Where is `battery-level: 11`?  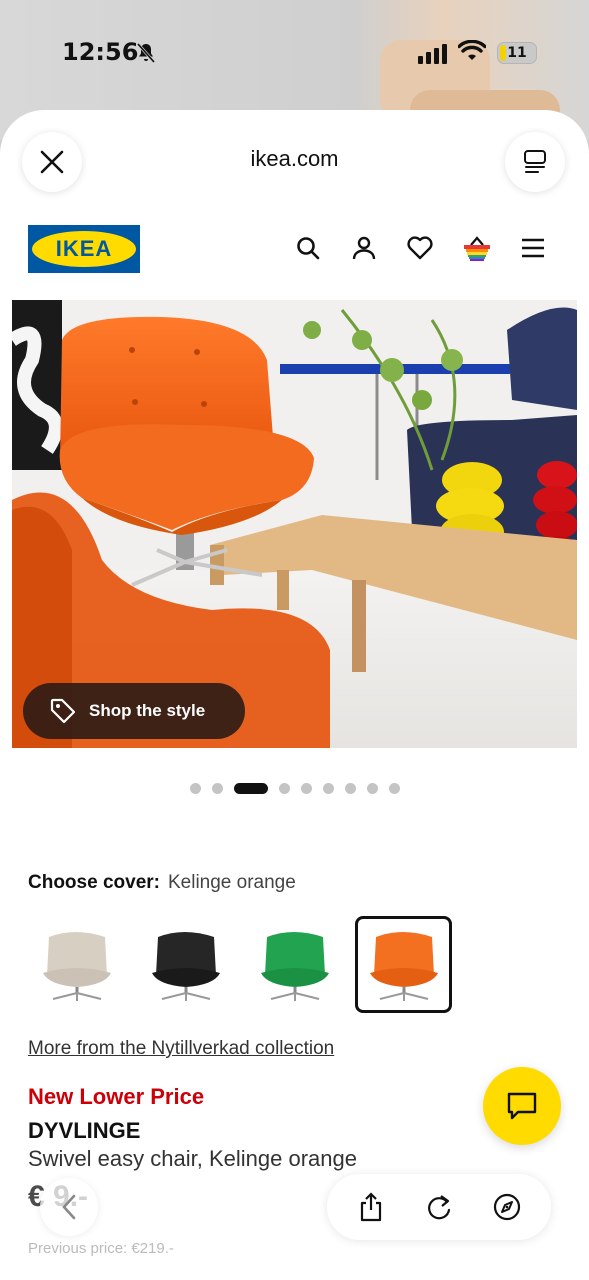 battery-level: 11 is located at coordinates (517, 53).